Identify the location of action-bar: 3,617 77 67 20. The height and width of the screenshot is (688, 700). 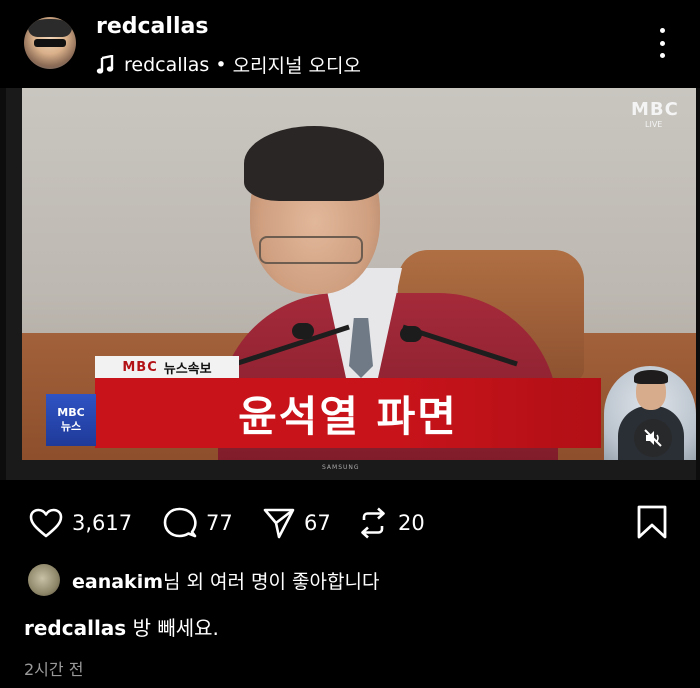
(350, 523).